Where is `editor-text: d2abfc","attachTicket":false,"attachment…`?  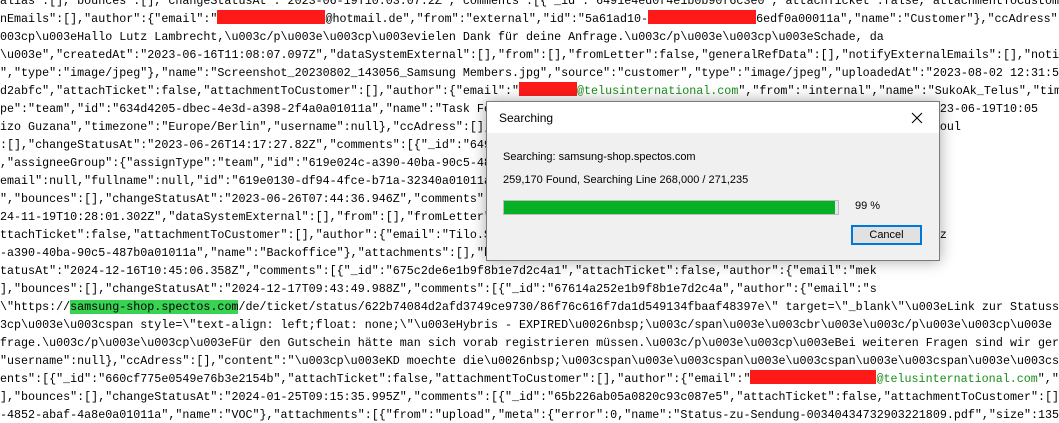
editor-text: d2abfc","attachTicket":false,"attachment… is located at coordinates (260, 91).